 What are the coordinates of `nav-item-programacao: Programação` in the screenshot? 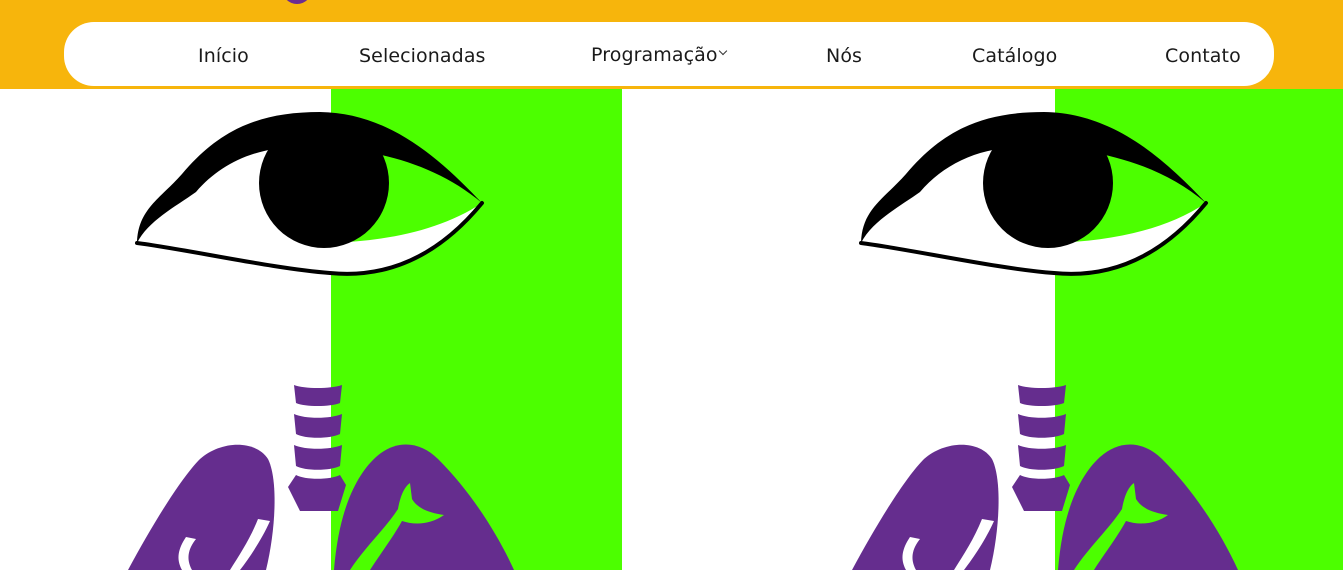 It's located at (659, 54).